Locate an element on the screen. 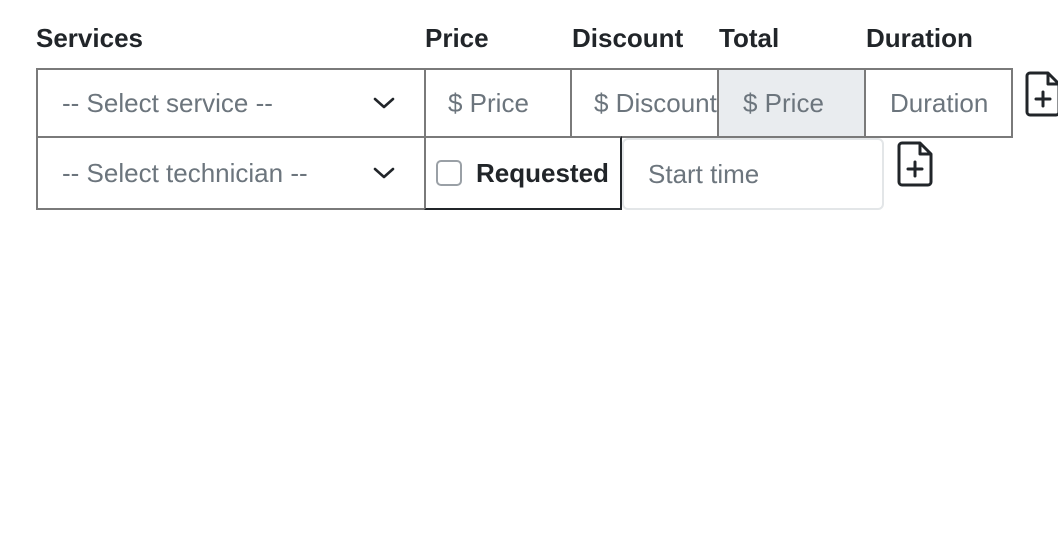 Image resolution: width=1058 pixels, height=560 pixels. technician-select-value: -- Select technician -- is located at coordinates (185, 172).